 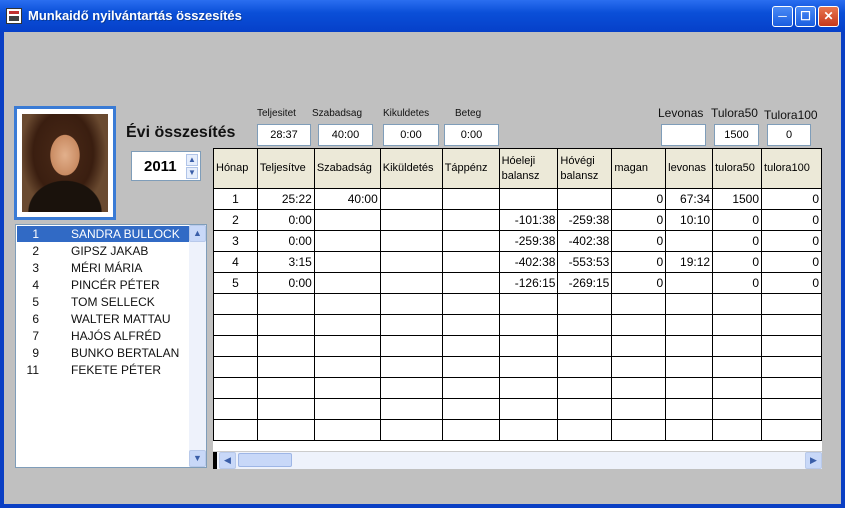 I want to click on table-cell: 1, so click(x=235, y=199).